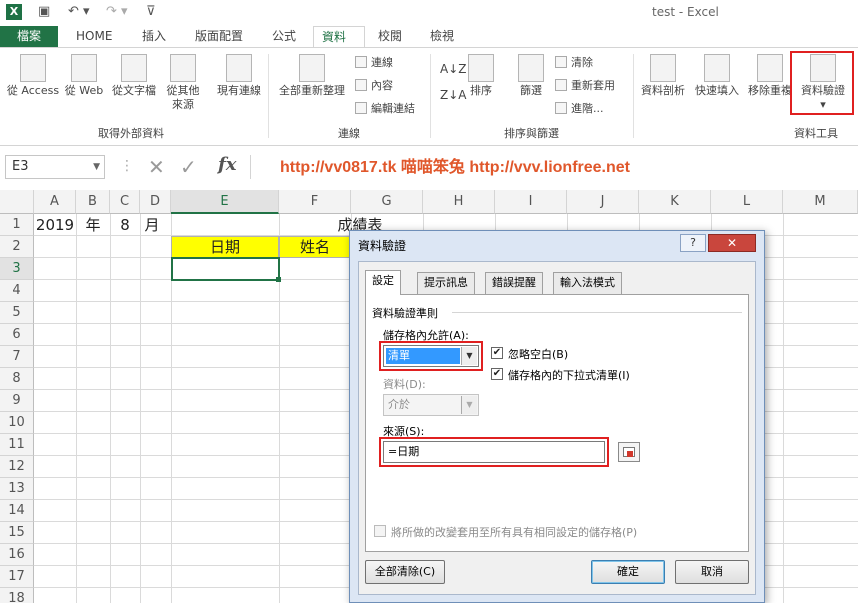 This screenshot has width=858, height=603. What do you see at coordinates (33, 76) in the screenshot?
I see `from-access-button: 從 Access` at bounding box center [33, 76].